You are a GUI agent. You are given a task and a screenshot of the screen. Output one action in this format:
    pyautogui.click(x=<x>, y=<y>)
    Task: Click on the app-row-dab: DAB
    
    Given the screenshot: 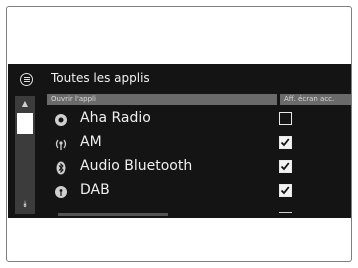 What is the action you would take?
    pyautogui.click(x=199, y=191)
    